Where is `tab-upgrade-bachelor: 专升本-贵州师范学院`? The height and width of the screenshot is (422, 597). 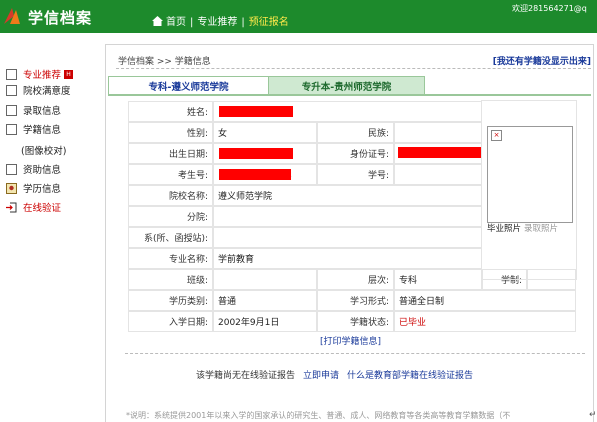 tab-upgrade-bachelor: 专升本-贵州师范学院 is located at coordinates (346, 85).